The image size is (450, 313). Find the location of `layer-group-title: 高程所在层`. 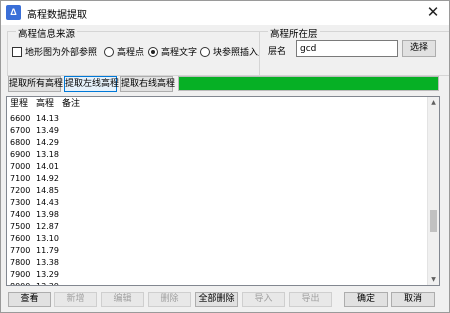

layer-group-title: 高程所在层 is located at coordinates (294, 33).